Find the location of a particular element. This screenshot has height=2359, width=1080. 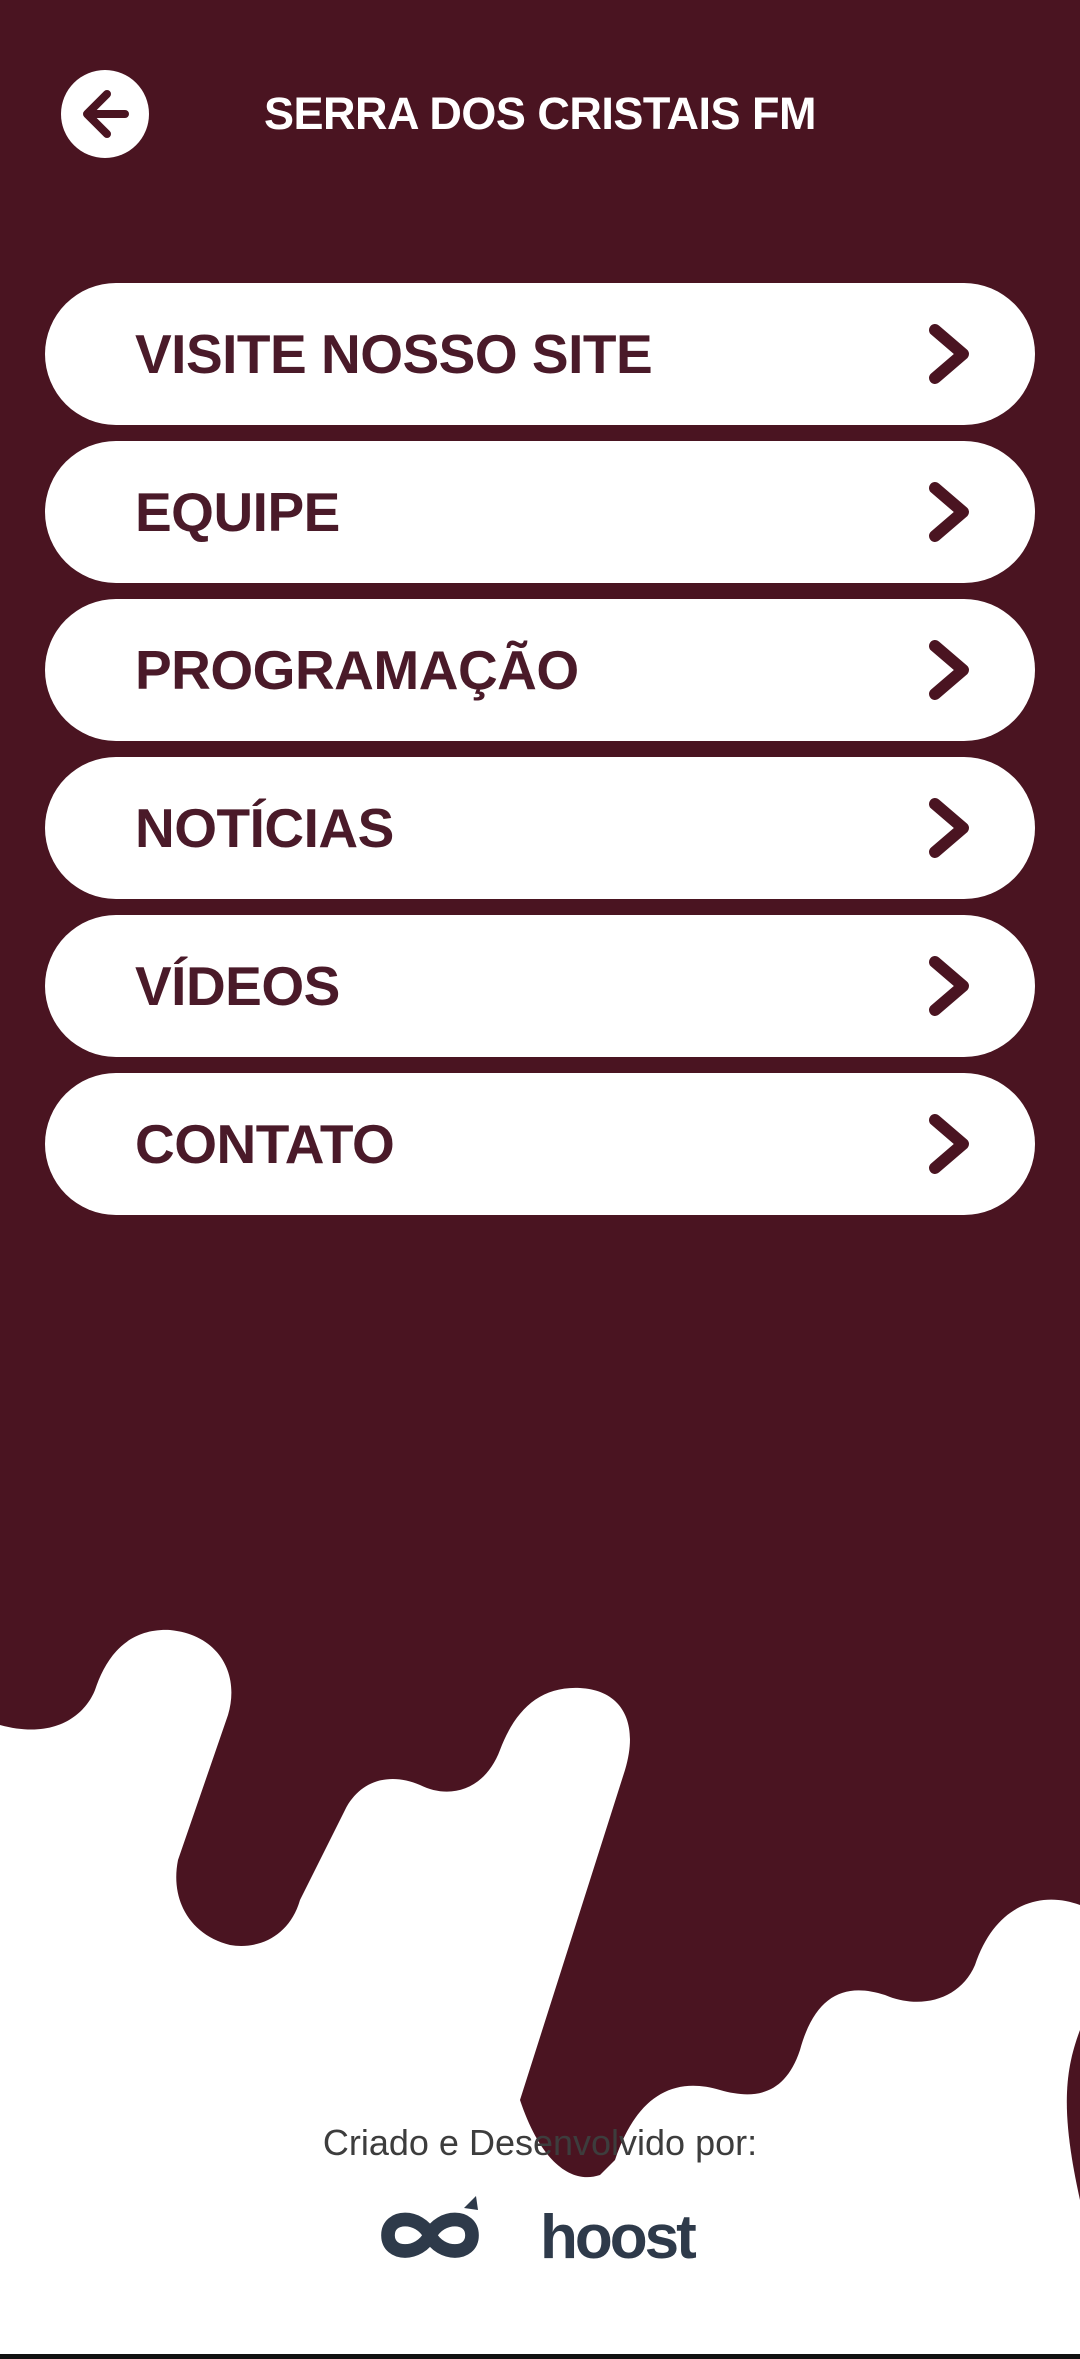

arrow-left-icon is located at coordinates (106, 114).